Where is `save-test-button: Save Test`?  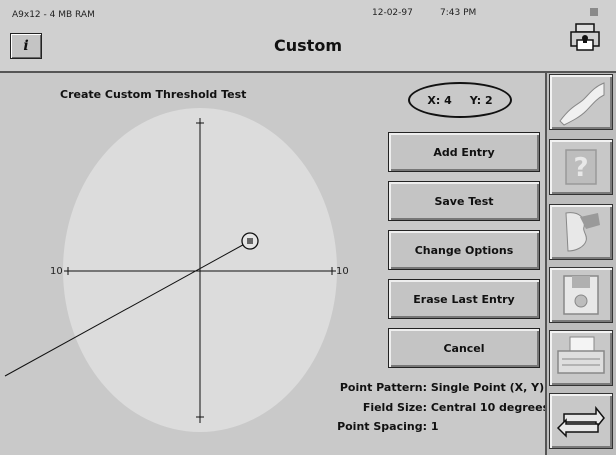
save-test-button: Save Test is located at coordinates (464, 201).